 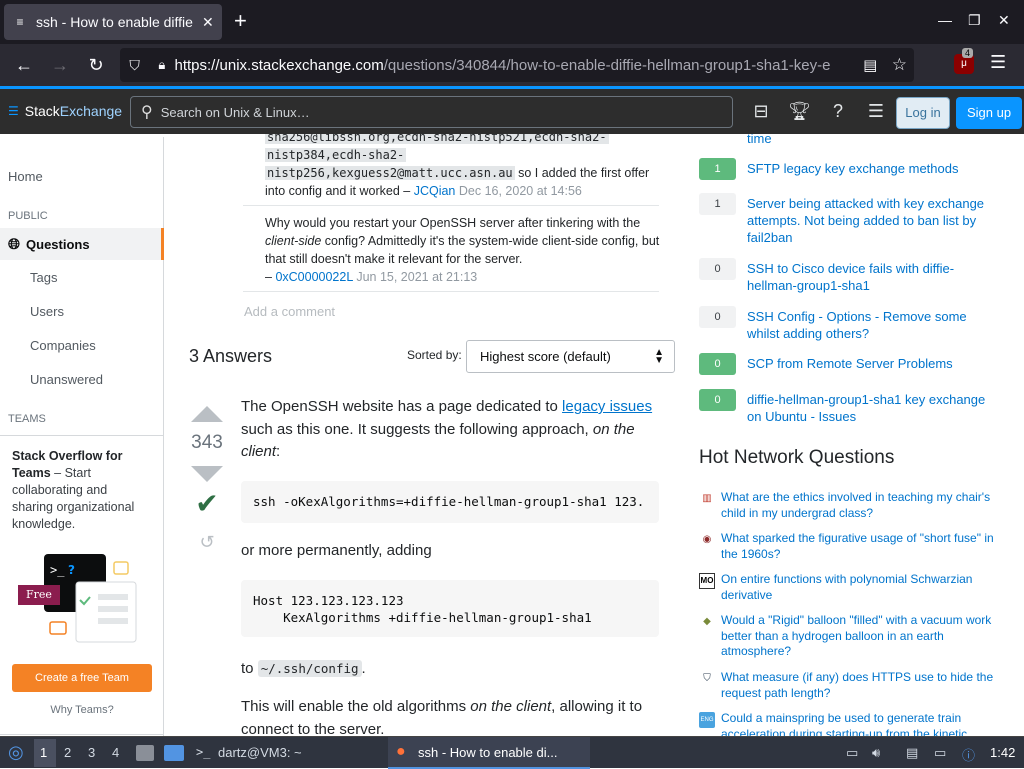 I want to click on workspace-1: 1, so click(x=43, y=752).